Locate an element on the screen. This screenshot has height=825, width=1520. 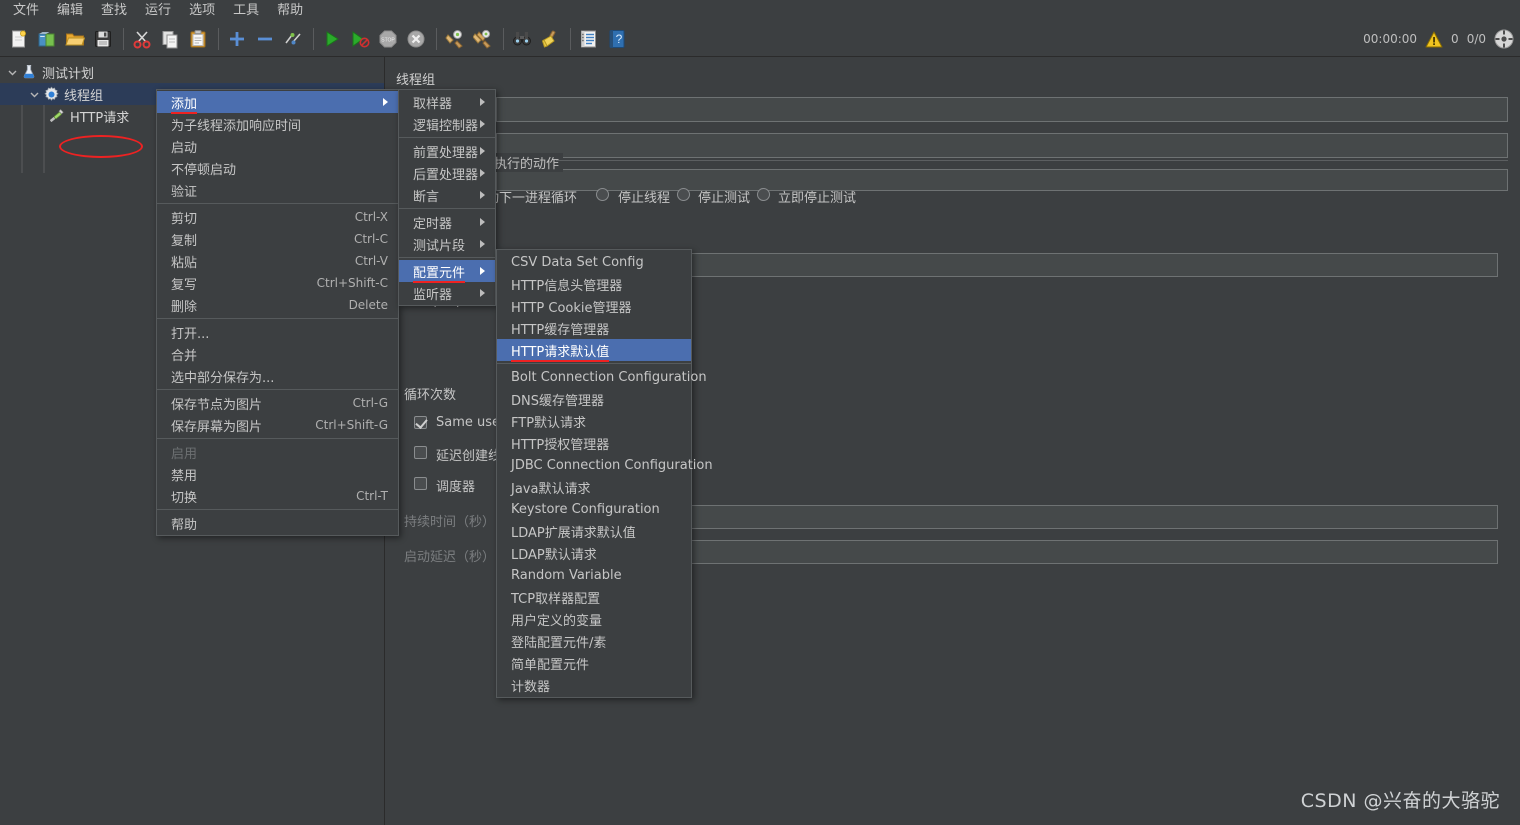
toolbar-clear is located at coordinates (455, 39).